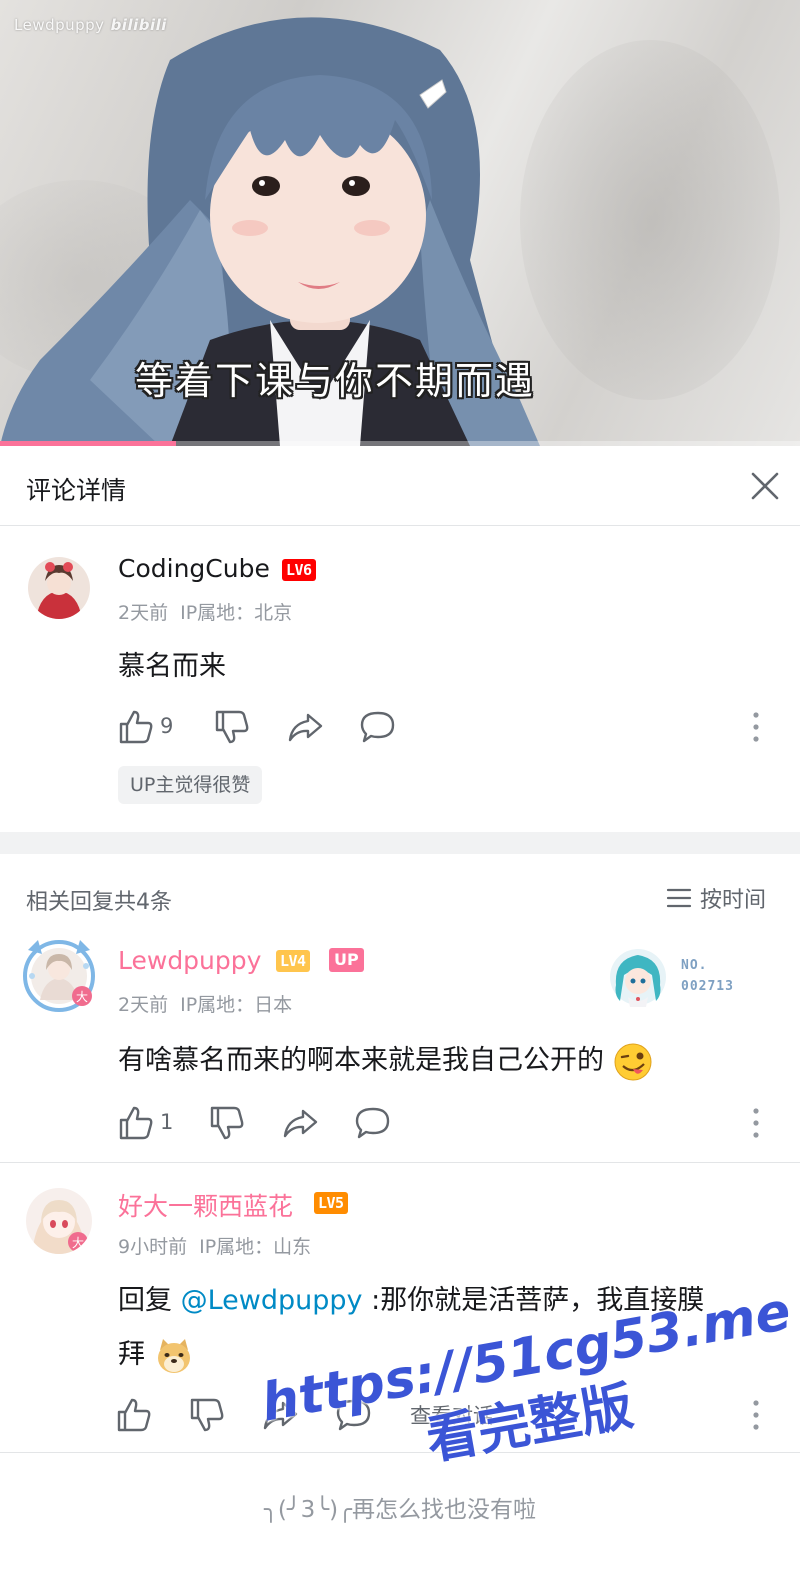  Describe the element at coordinates (99, 902) in the screenshot. I see `replies-count-title: 相关回复共4条` at that location.